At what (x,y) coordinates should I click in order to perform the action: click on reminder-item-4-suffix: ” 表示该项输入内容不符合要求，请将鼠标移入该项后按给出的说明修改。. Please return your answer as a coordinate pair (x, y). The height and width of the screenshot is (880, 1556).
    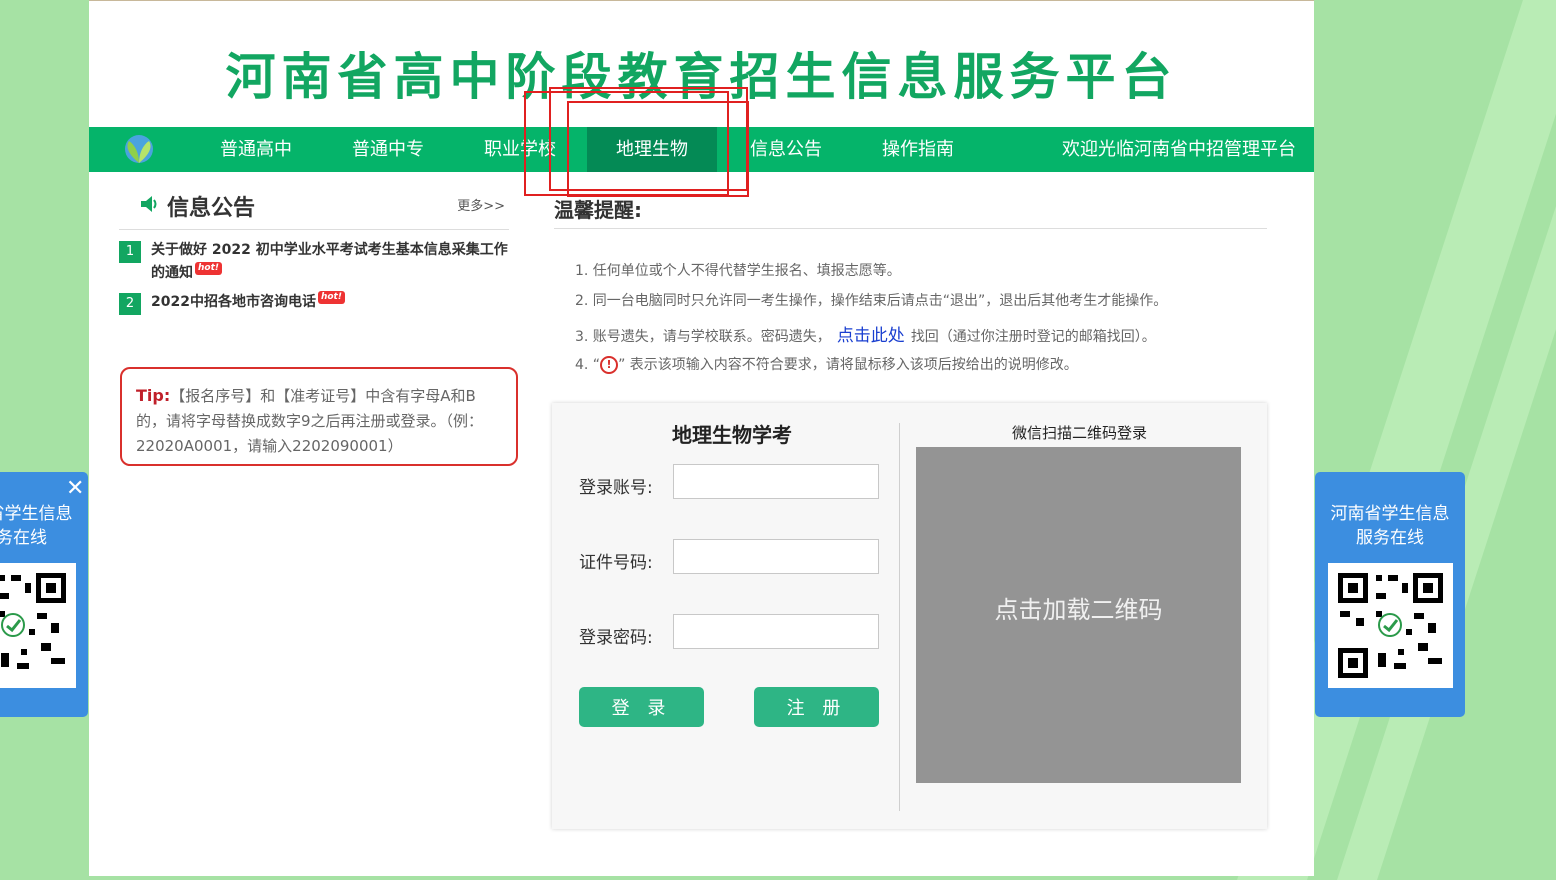
    Looking at the image, I should click on (848, 365).